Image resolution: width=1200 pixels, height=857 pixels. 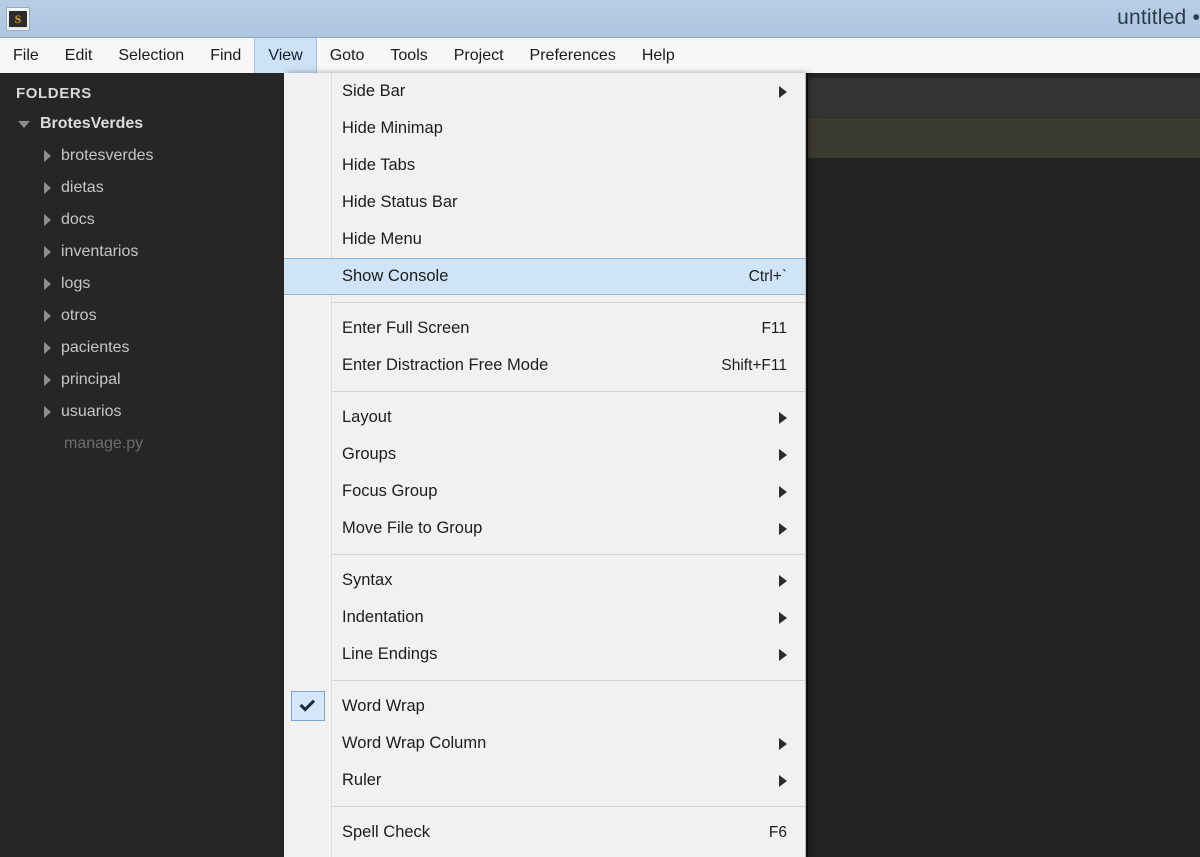 I want to click on menubar-item-file: File, so click(x=26, y=55).